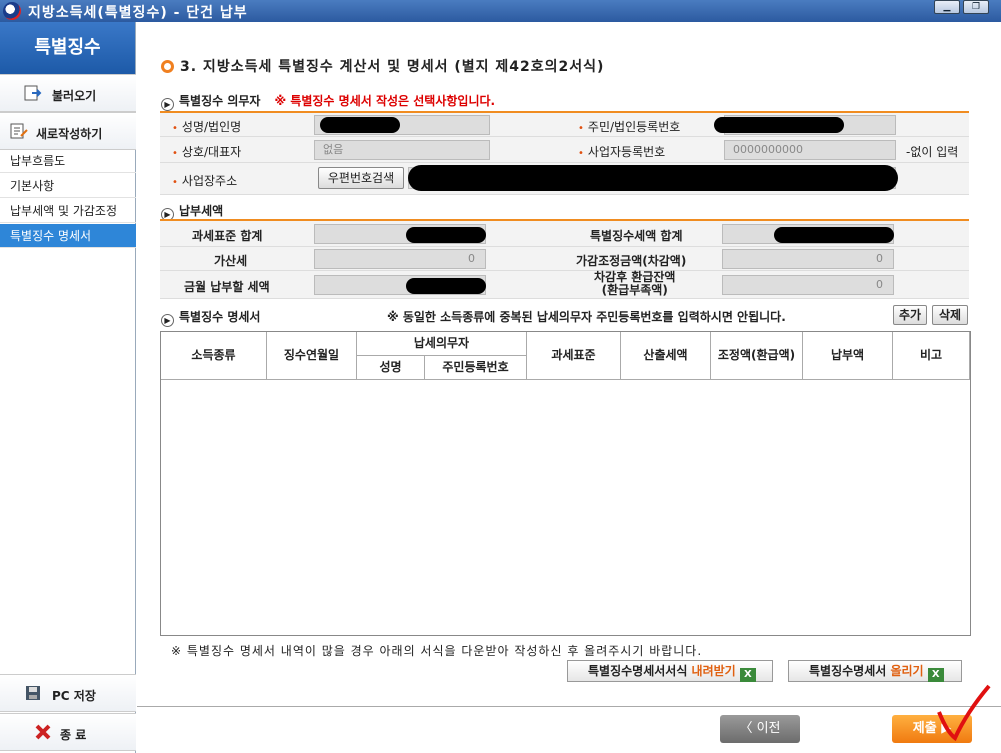 This screenshot has height=753, width=1001. Describe the element at coordinates (569, 729) in the screenshot. I see `bottom-bar` at that location.